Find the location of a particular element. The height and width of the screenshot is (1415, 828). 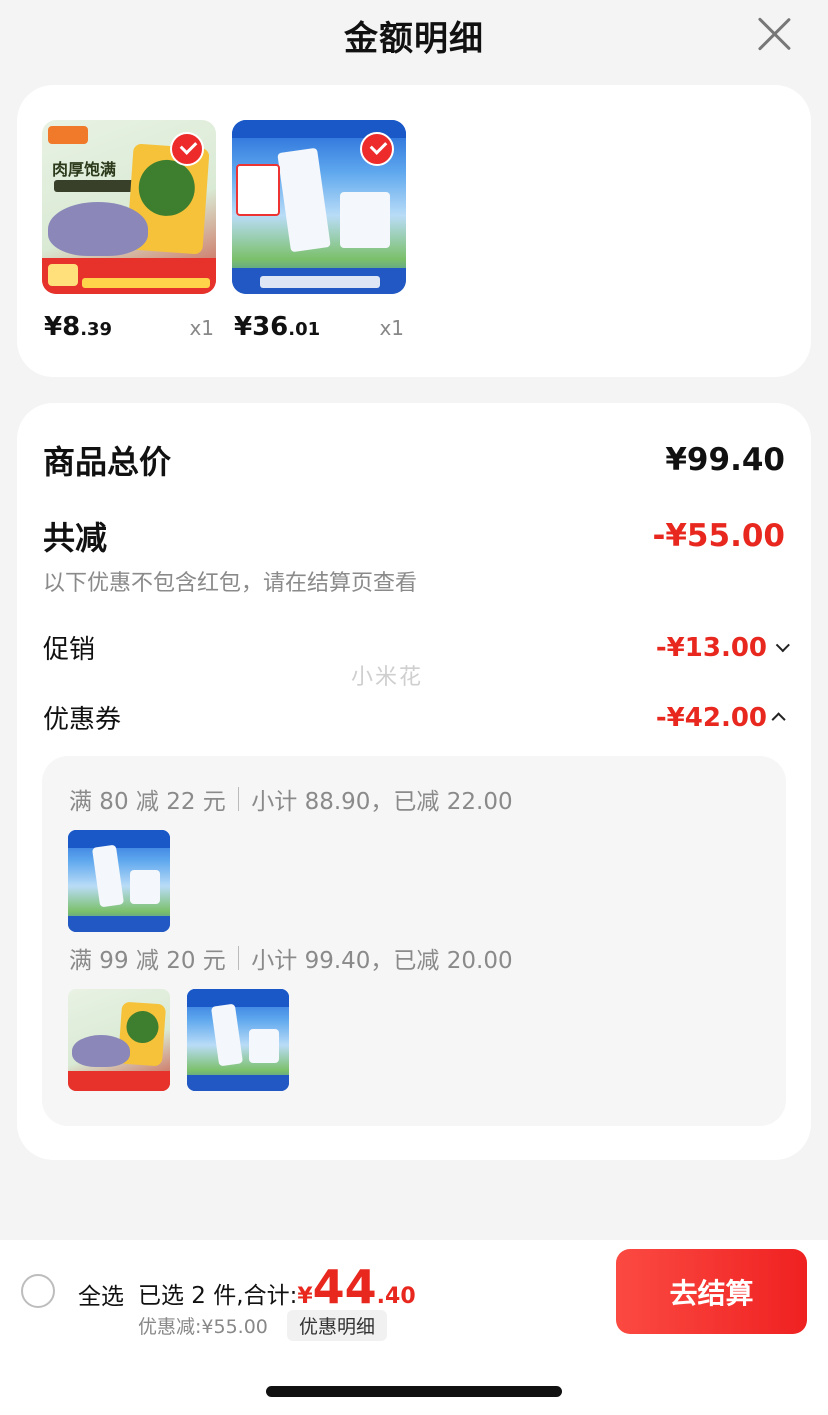

coupon-row: 优惠券 -¥42.00 is located at coordinates (414, 717).